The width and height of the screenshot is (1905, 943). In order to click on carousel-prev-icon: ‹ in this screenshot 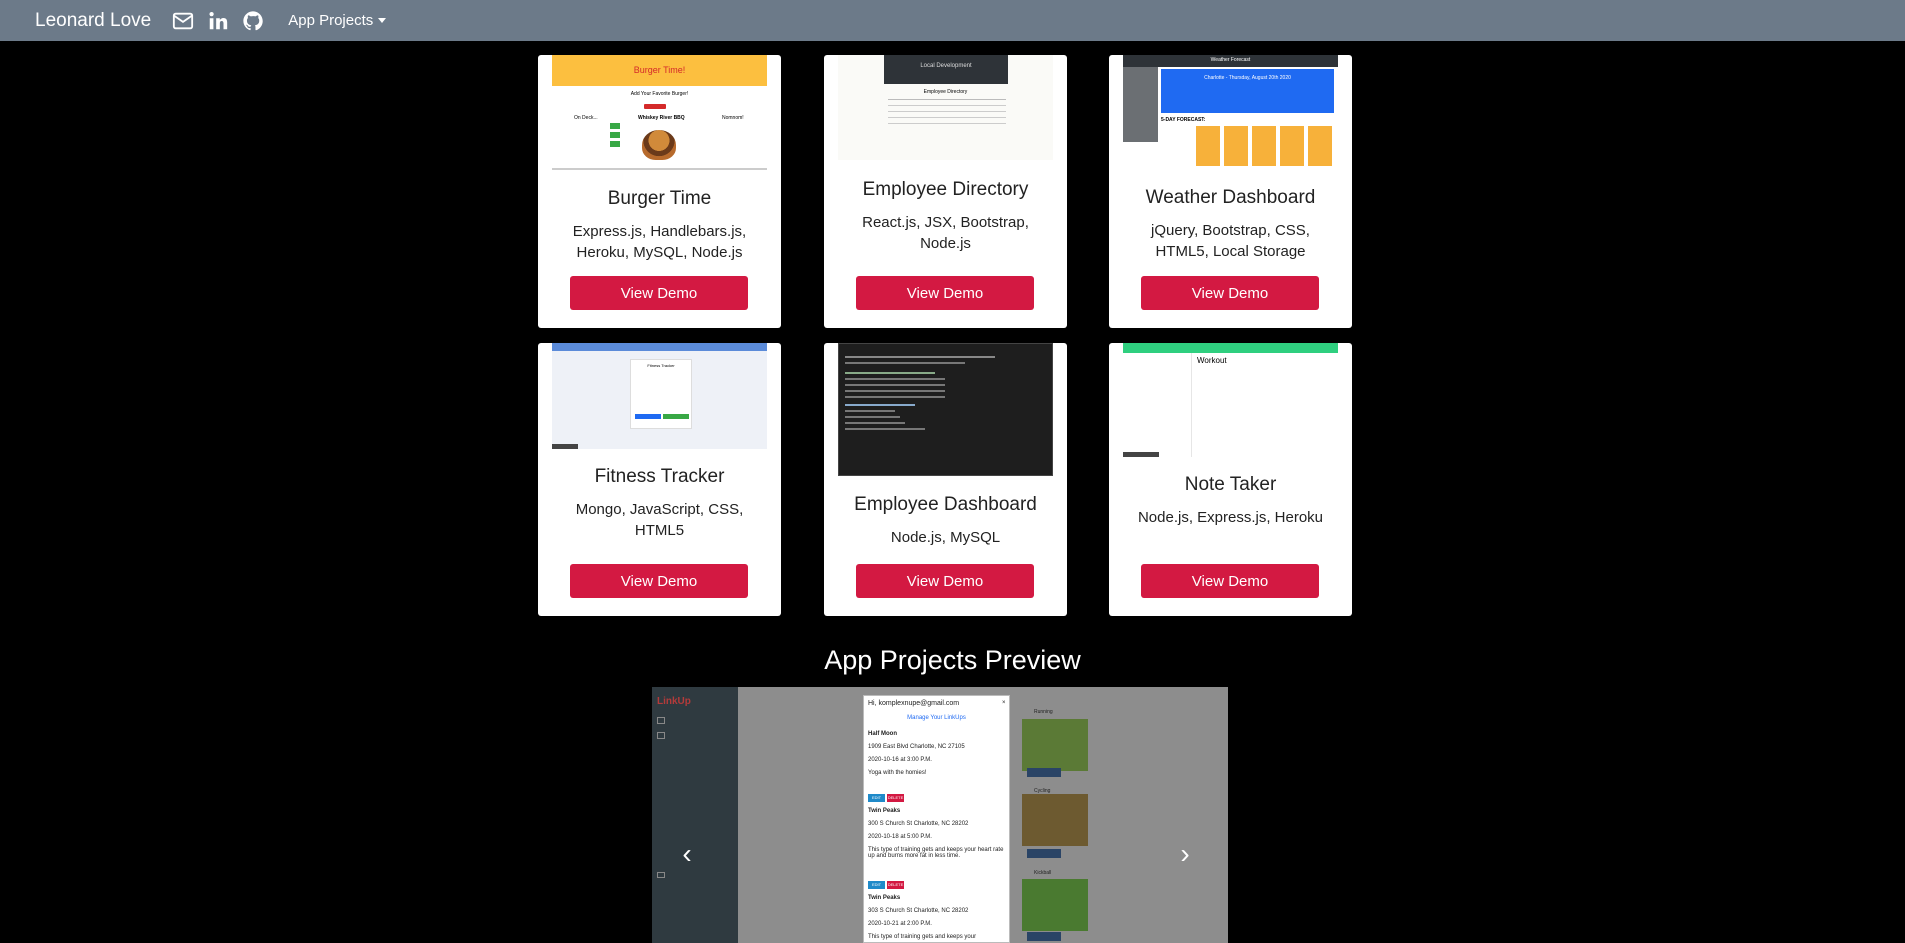, I will do `click(687, 853)`.